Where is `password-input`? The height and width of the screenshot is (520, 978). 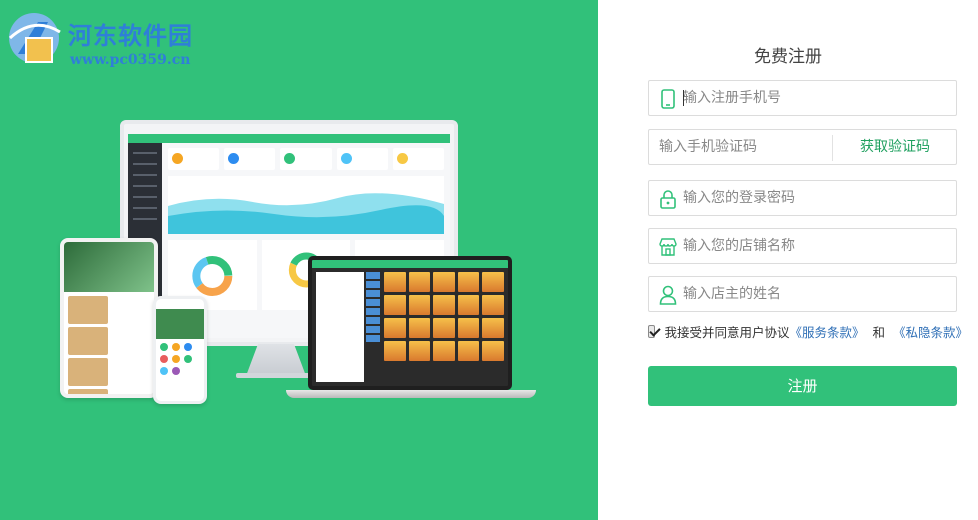
password-input is located at coordinates (813, 198).